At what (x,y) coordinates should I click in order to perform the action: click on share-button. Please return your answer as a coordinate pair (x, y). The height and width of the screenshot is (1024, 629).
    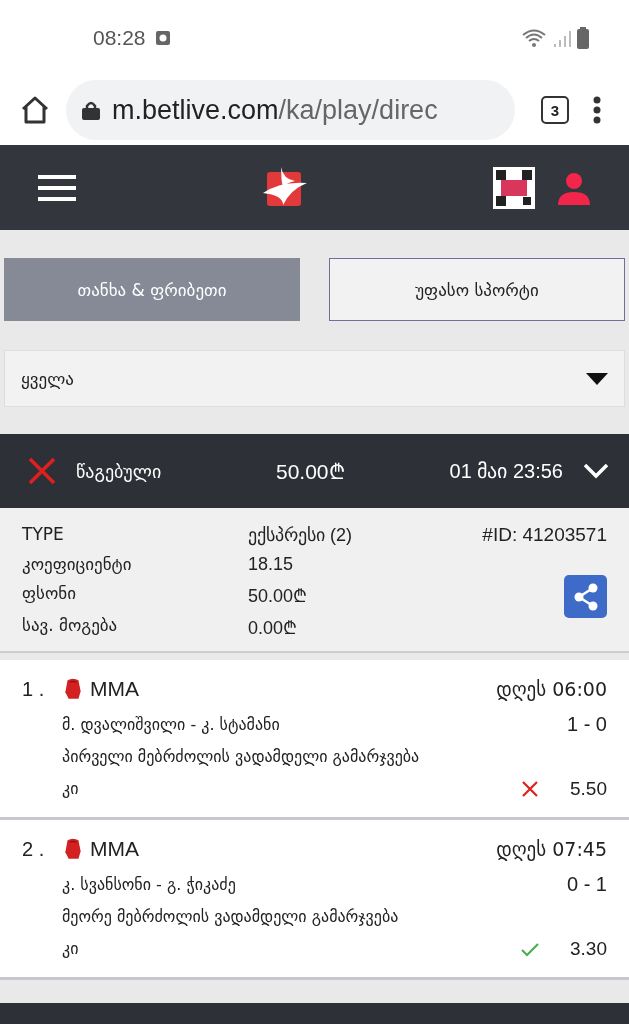
    Looking at the image, I should click on (585, 596).